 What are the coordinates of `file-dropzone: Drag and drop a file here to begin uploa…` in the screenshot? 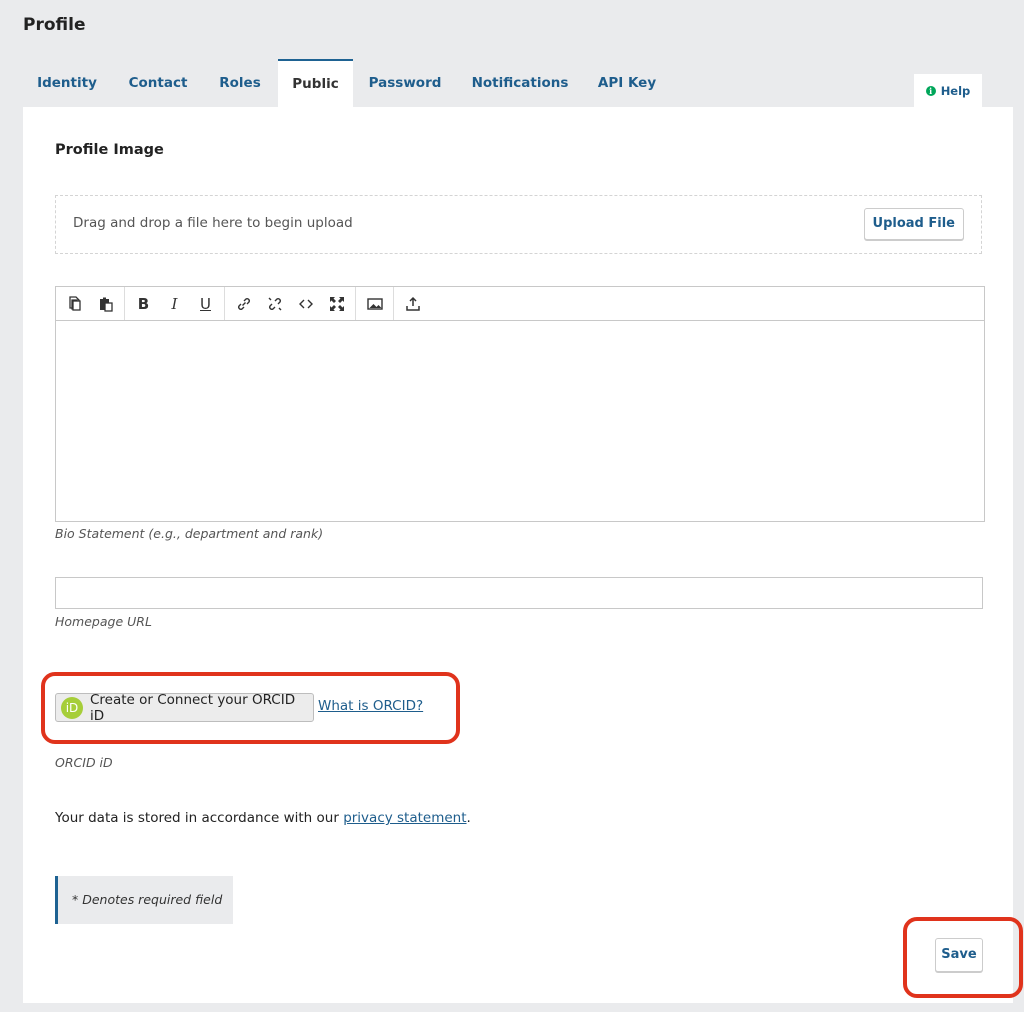 It's located at (518, 224).